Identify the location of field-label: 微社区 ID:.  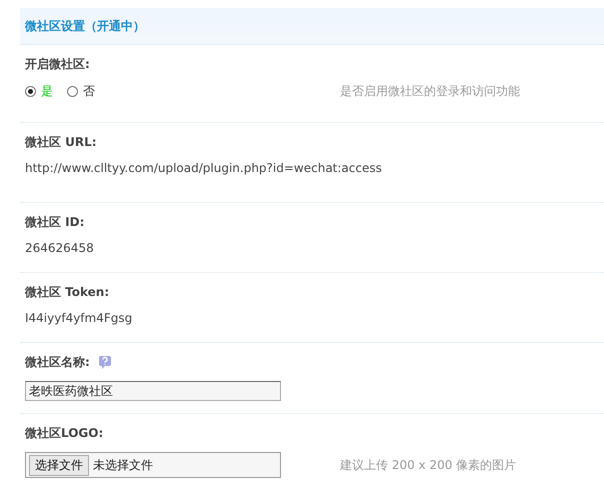
(54, 222).